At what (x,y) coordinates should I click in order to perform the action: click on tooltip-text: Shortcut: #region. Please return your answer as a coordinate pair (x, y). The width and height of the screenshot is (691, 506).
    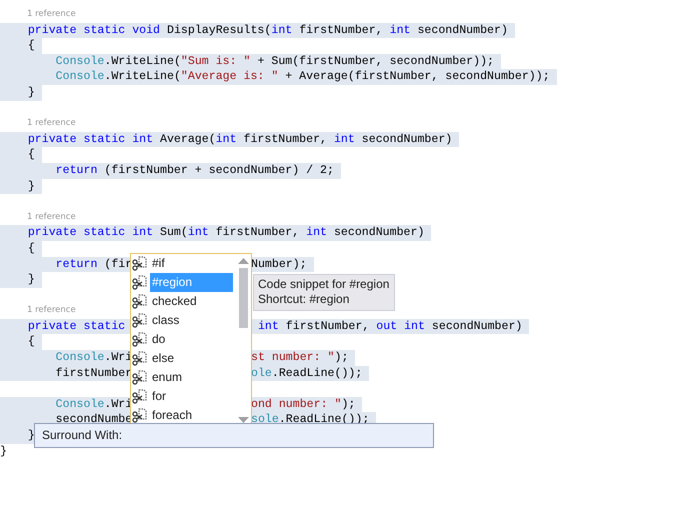
    Looking at the image, I should click on (304, 299).